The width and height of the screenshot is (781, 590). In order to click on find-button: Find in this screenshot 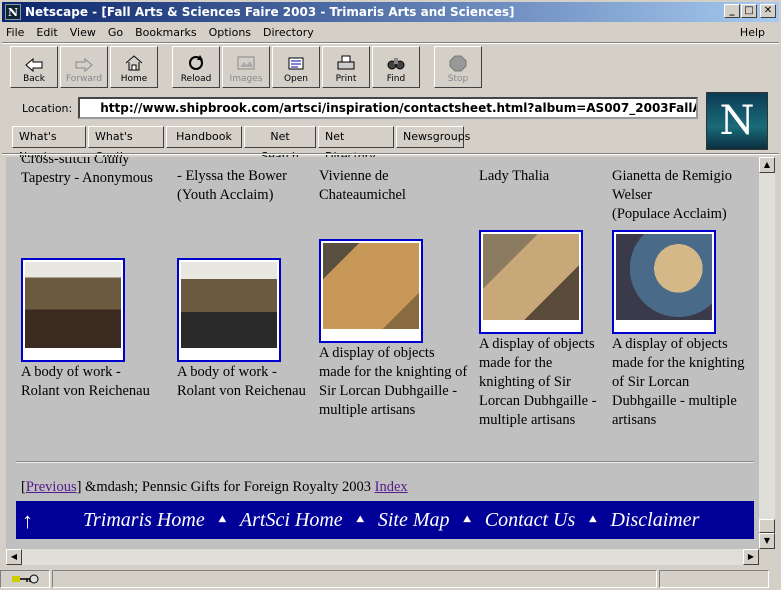, I will do `click(396, 67)`.